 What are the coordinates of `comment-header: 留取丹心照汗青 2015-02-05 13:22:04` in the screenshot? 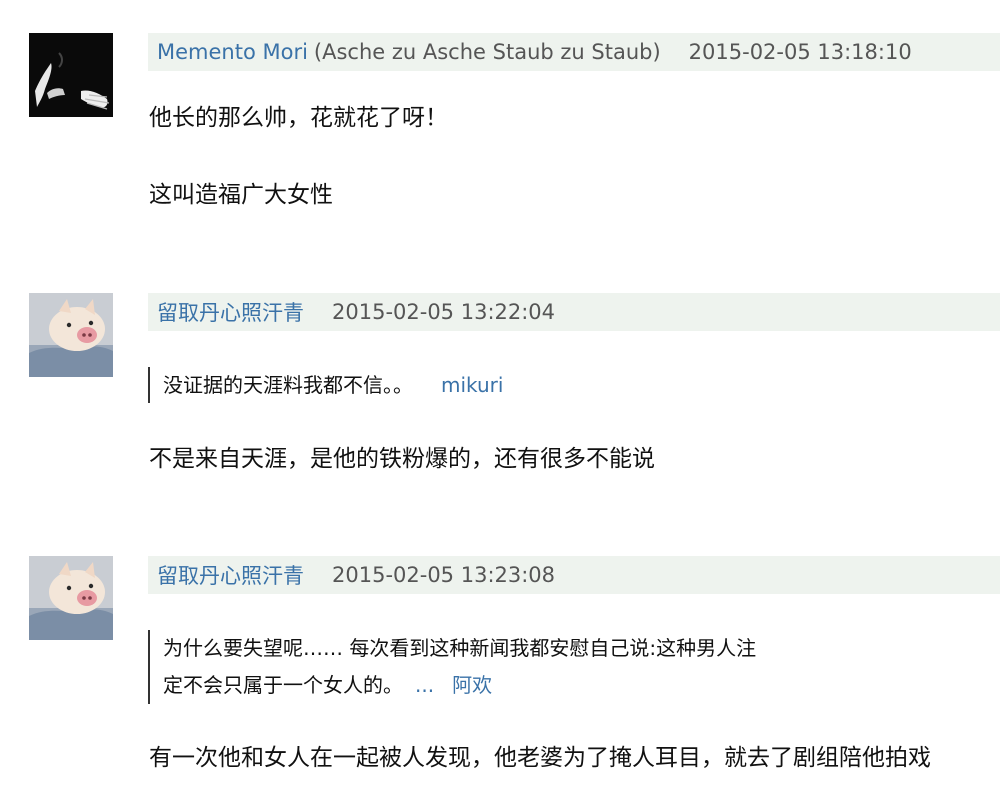 It's located at (574, 312).